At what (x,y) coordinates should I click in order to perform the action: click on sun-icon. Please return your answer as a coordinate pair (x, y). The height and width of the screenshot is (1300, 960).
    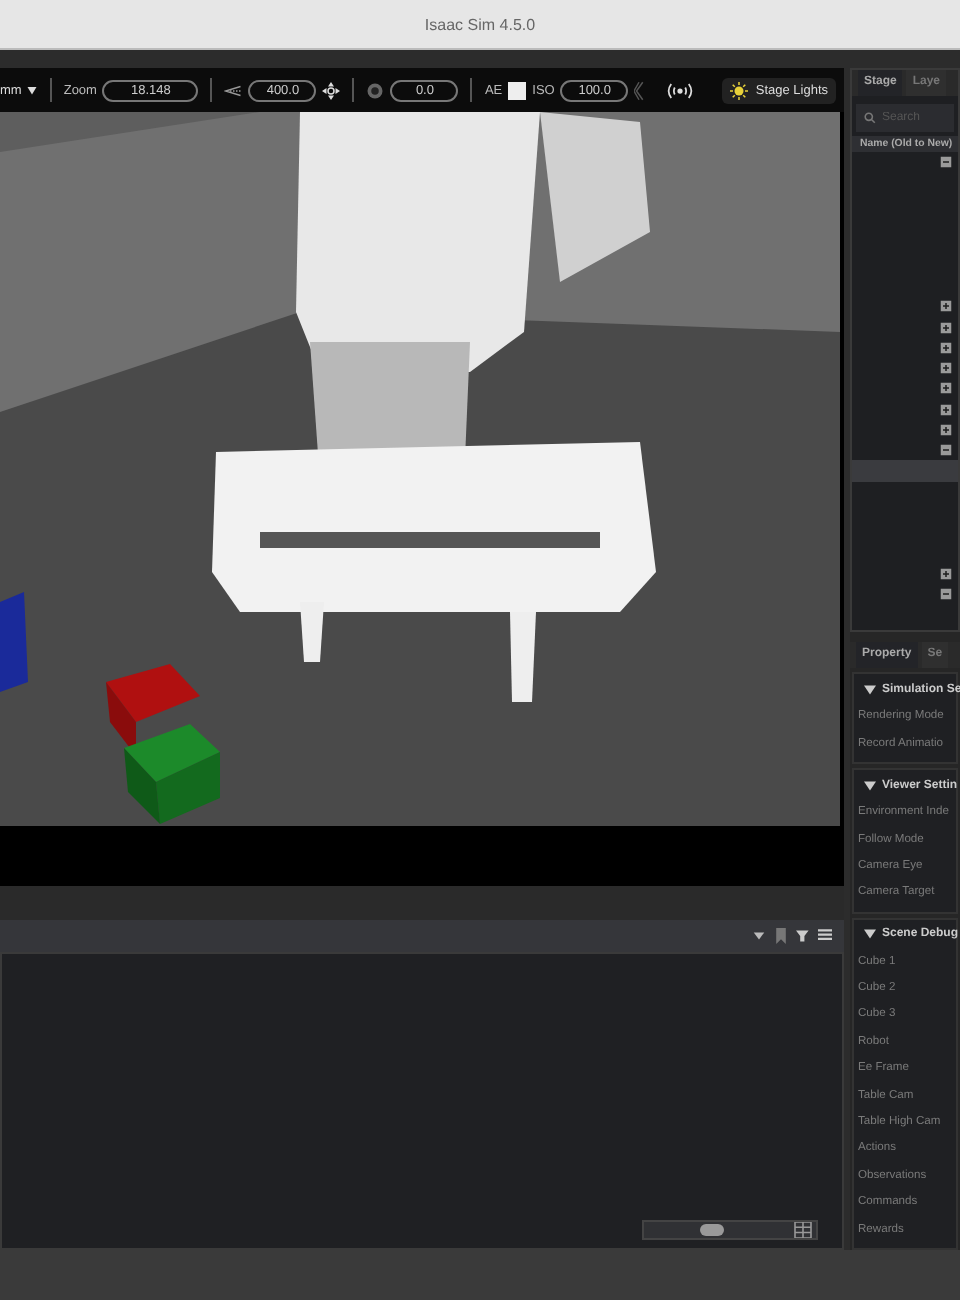
    Looking at the image, I should click on (738, 90).